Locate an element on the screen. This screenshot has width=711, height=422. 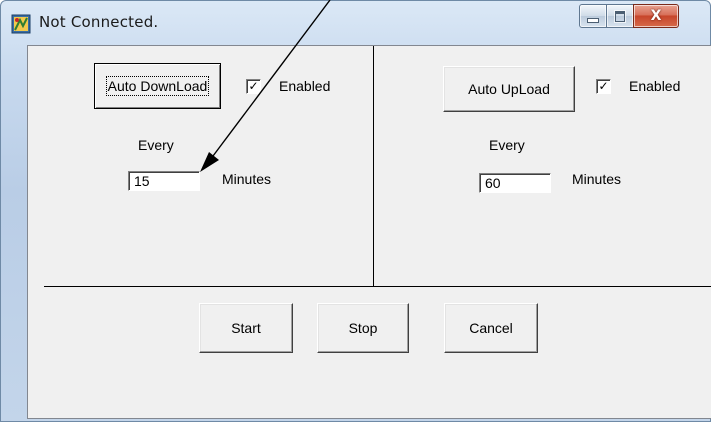
upload-enabled-label: Enabled is located at coordinates (655, 86).